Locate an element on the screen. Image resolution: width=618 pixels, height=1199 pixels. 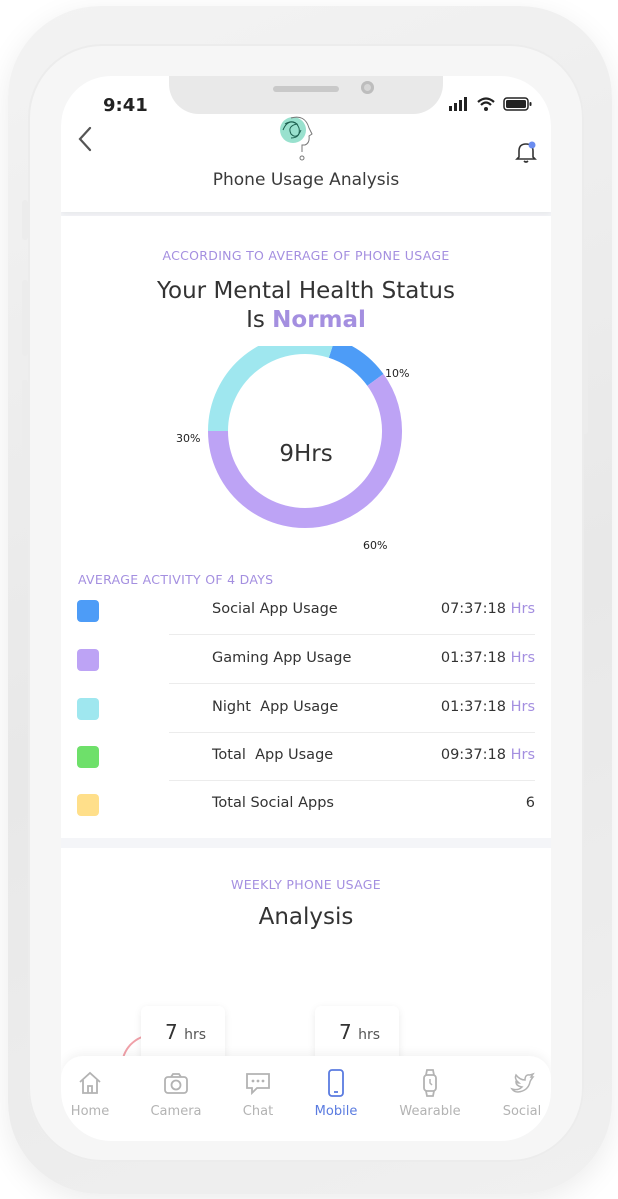
camera-icon is located at coordinates (176, 1083).